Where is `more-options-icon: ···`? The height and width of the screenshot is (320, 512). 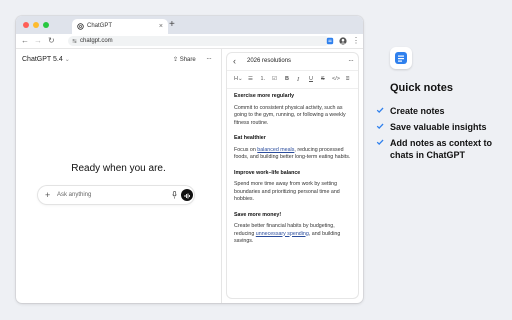 more-options-icon: ··· is located at coordinates (209, 58).